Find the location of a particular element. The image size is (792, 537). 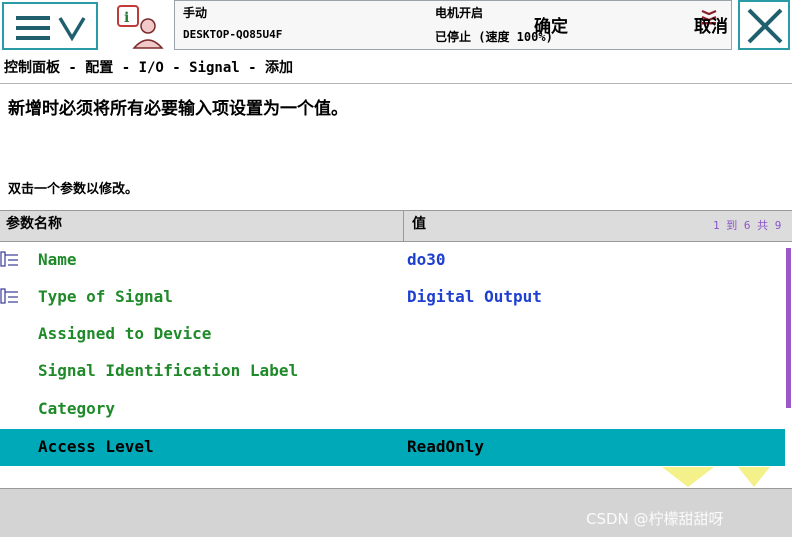

table-row: Name do30 is located at coordinates (392, 260).